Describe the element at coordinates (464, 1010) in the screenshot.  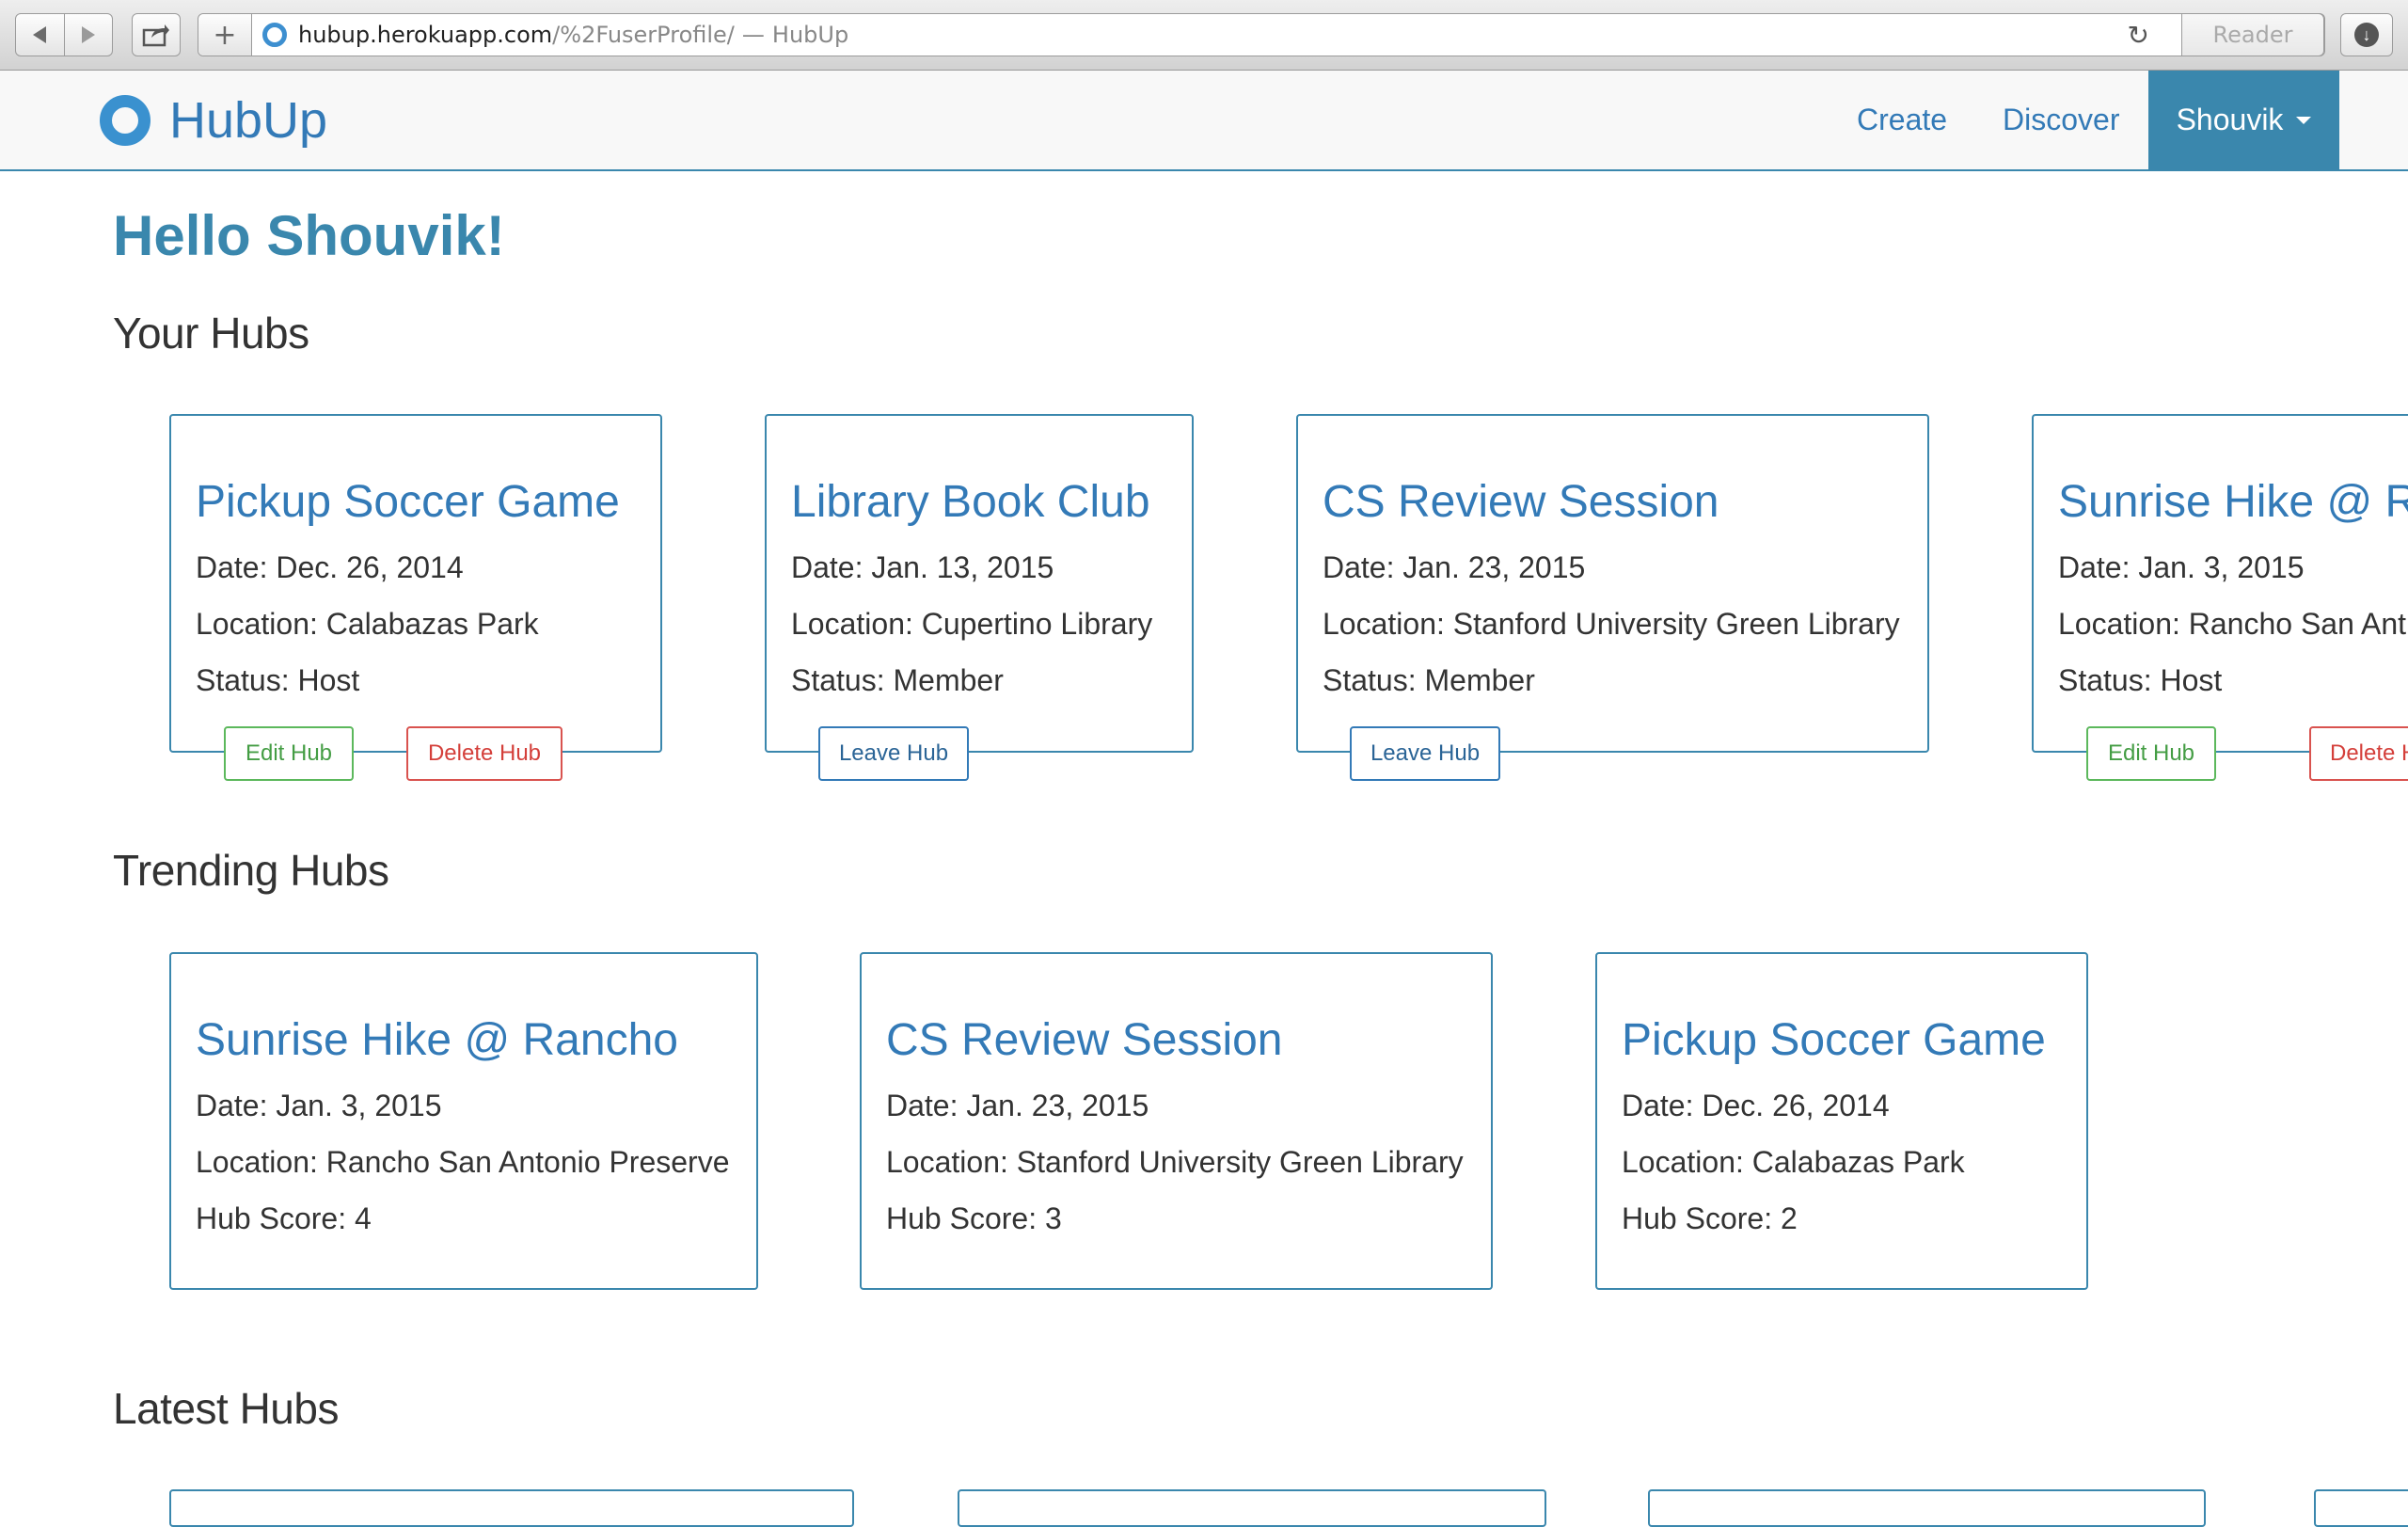
I see `hub-title-link: Sunrise Hike @ Rancho` at that location.